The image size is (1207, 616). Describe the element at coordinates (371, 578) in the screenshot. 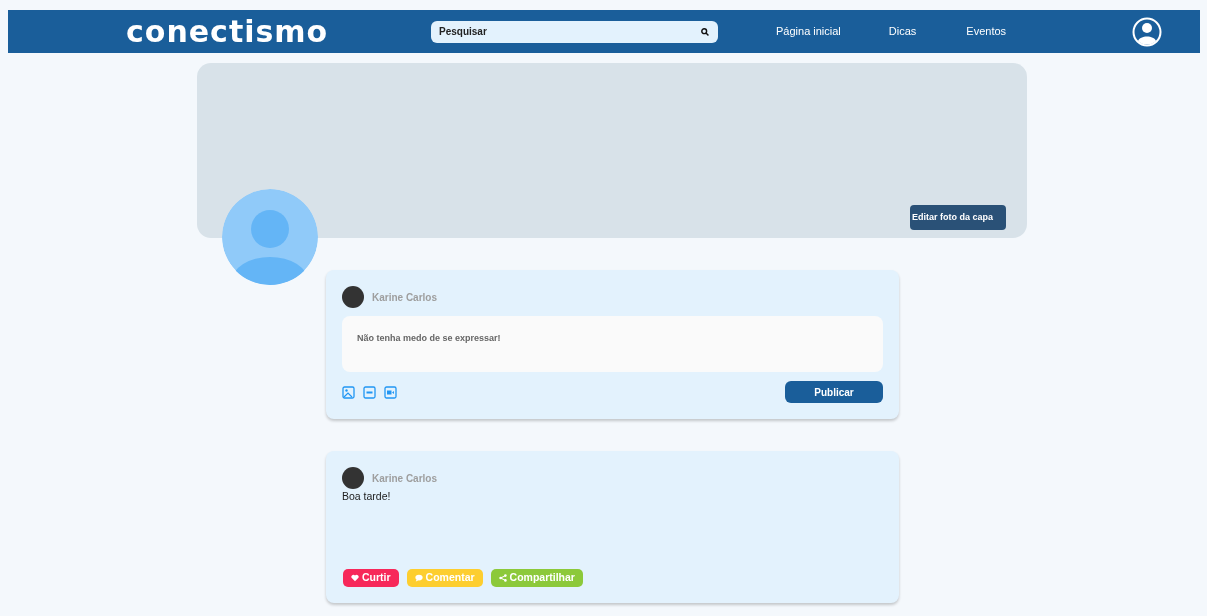

I see `like-button: Curtir` at that location.